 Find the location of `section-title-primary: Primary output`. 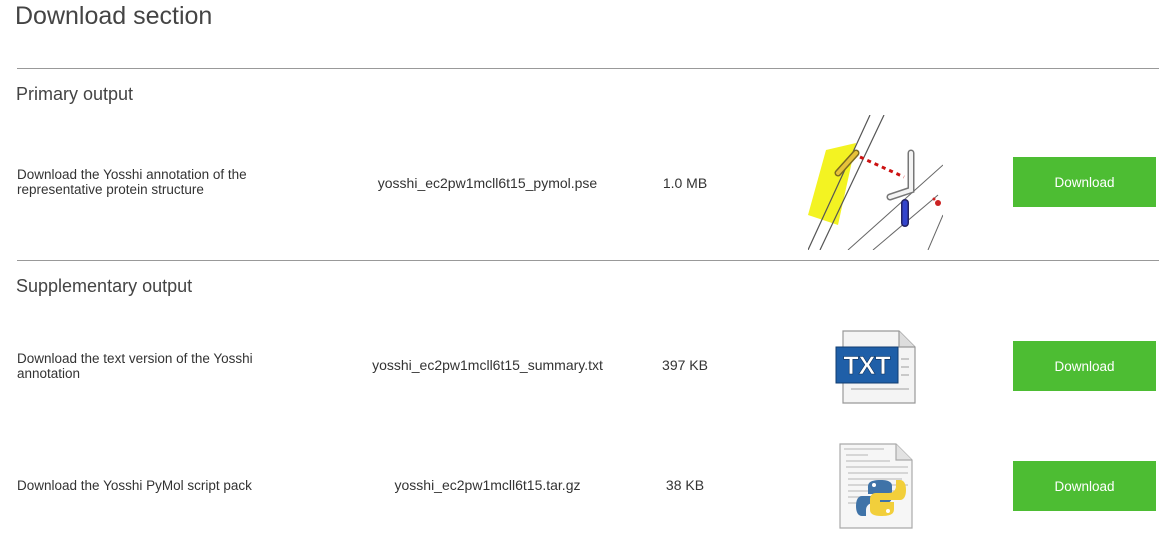

section-title-primary: Primary output is located at coordinates (75, 94).